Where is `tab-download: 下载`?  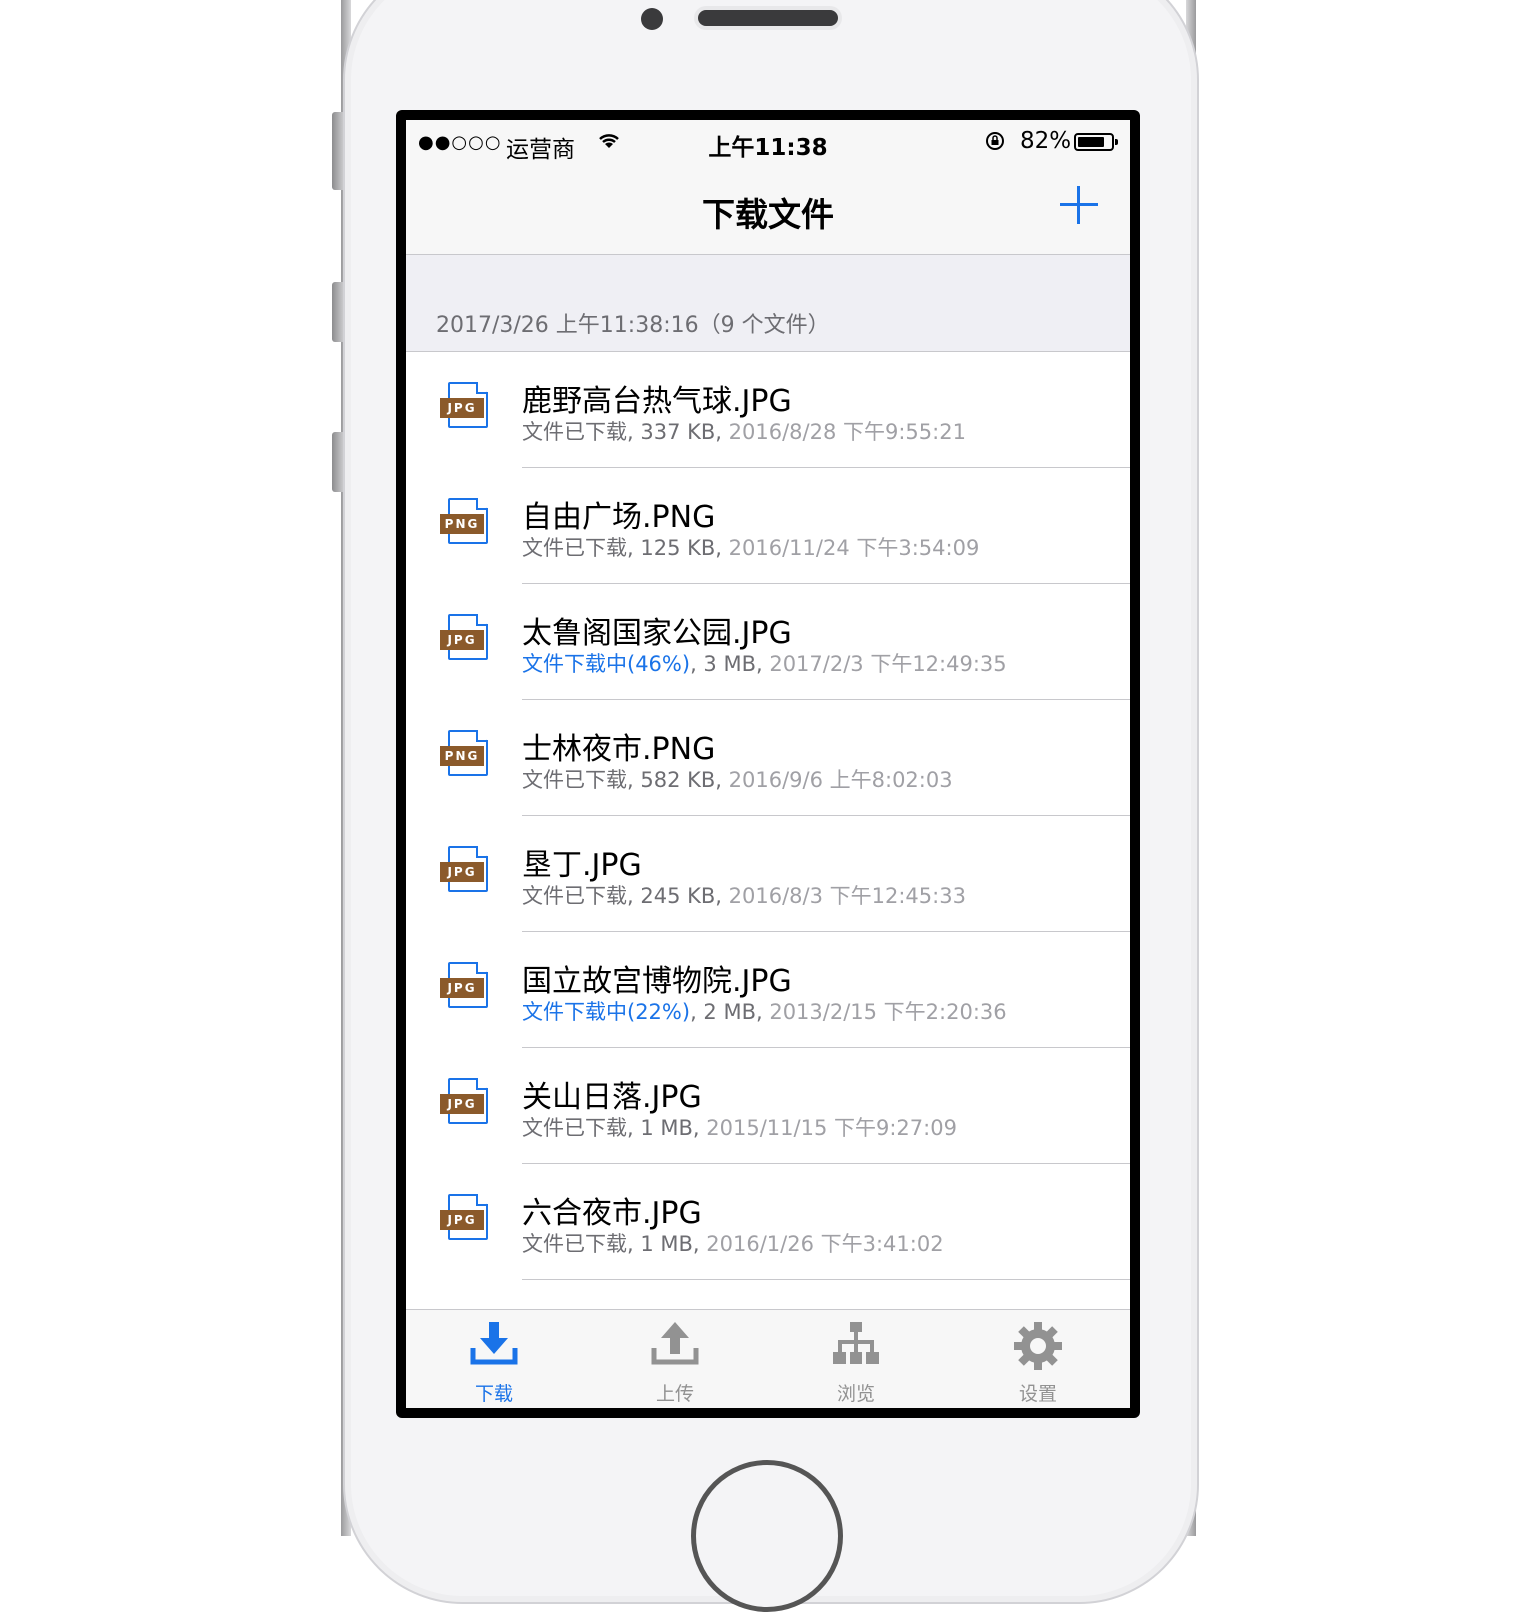
tab-download: 下载 is located at coordinates (494, 1363).